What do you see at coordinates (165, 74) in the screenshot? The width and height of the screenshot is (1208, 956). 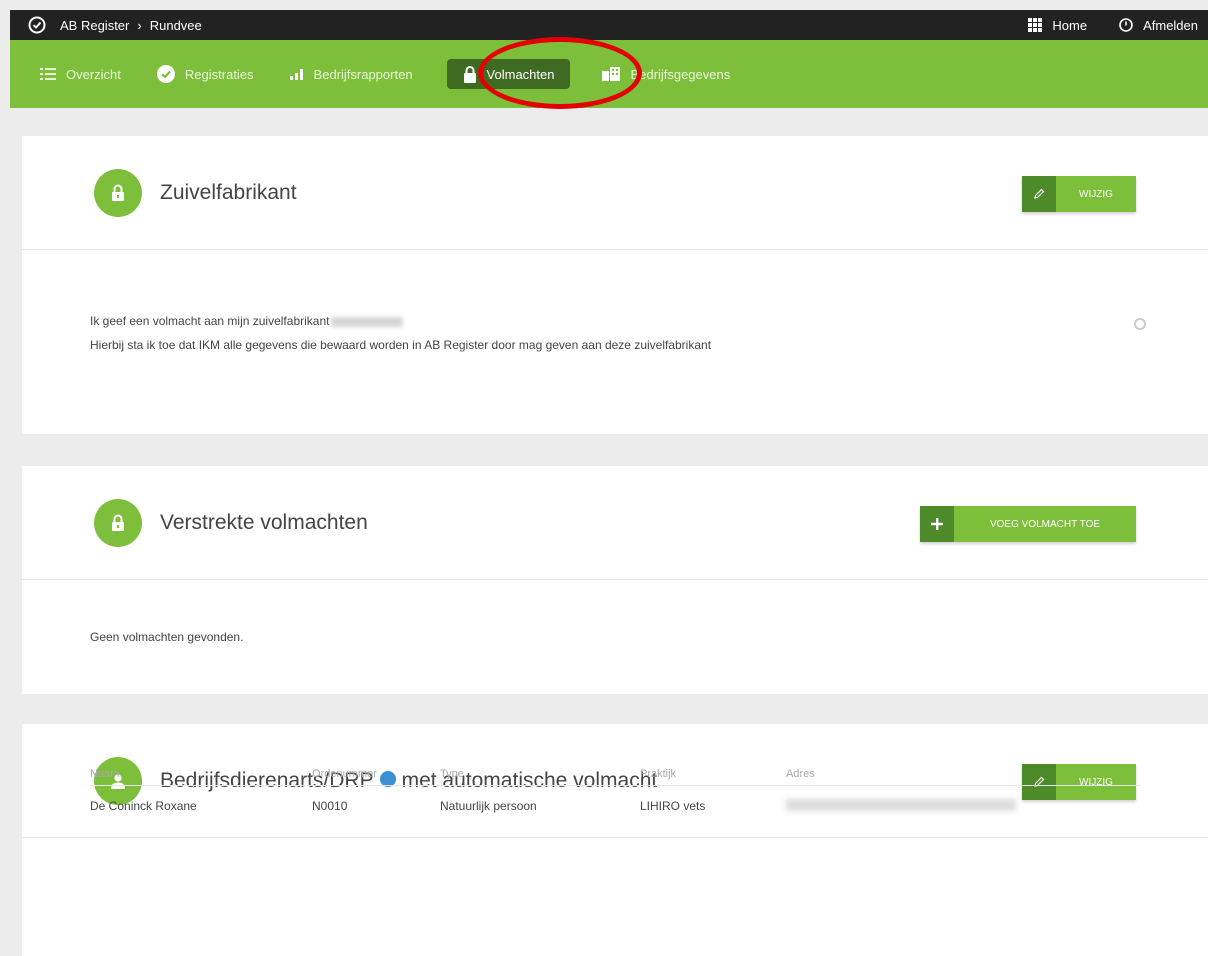 I see `check-circle-icon` at bounding box center [165, 74].